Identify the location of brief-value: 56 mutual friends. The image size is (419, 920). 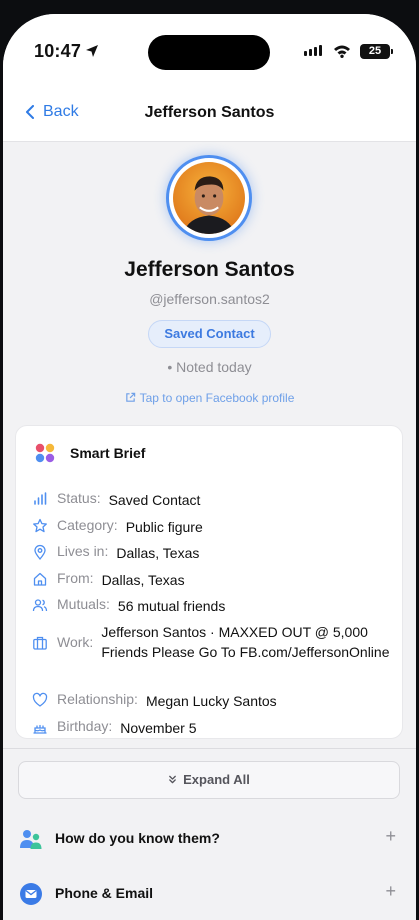
(171, 606).